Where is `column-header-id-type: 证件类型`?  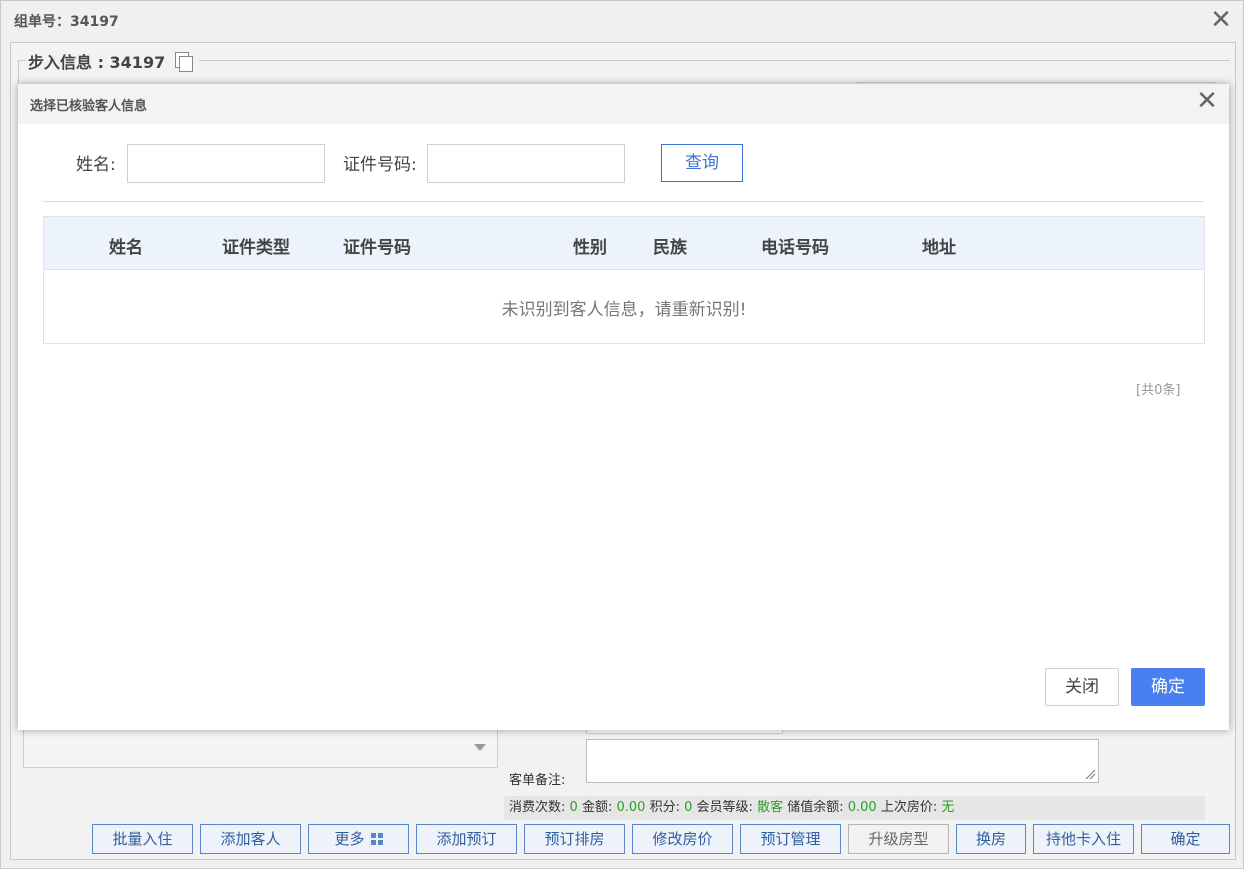
column-header-id-type: 证件类型 is located at coordinates (256, 245).